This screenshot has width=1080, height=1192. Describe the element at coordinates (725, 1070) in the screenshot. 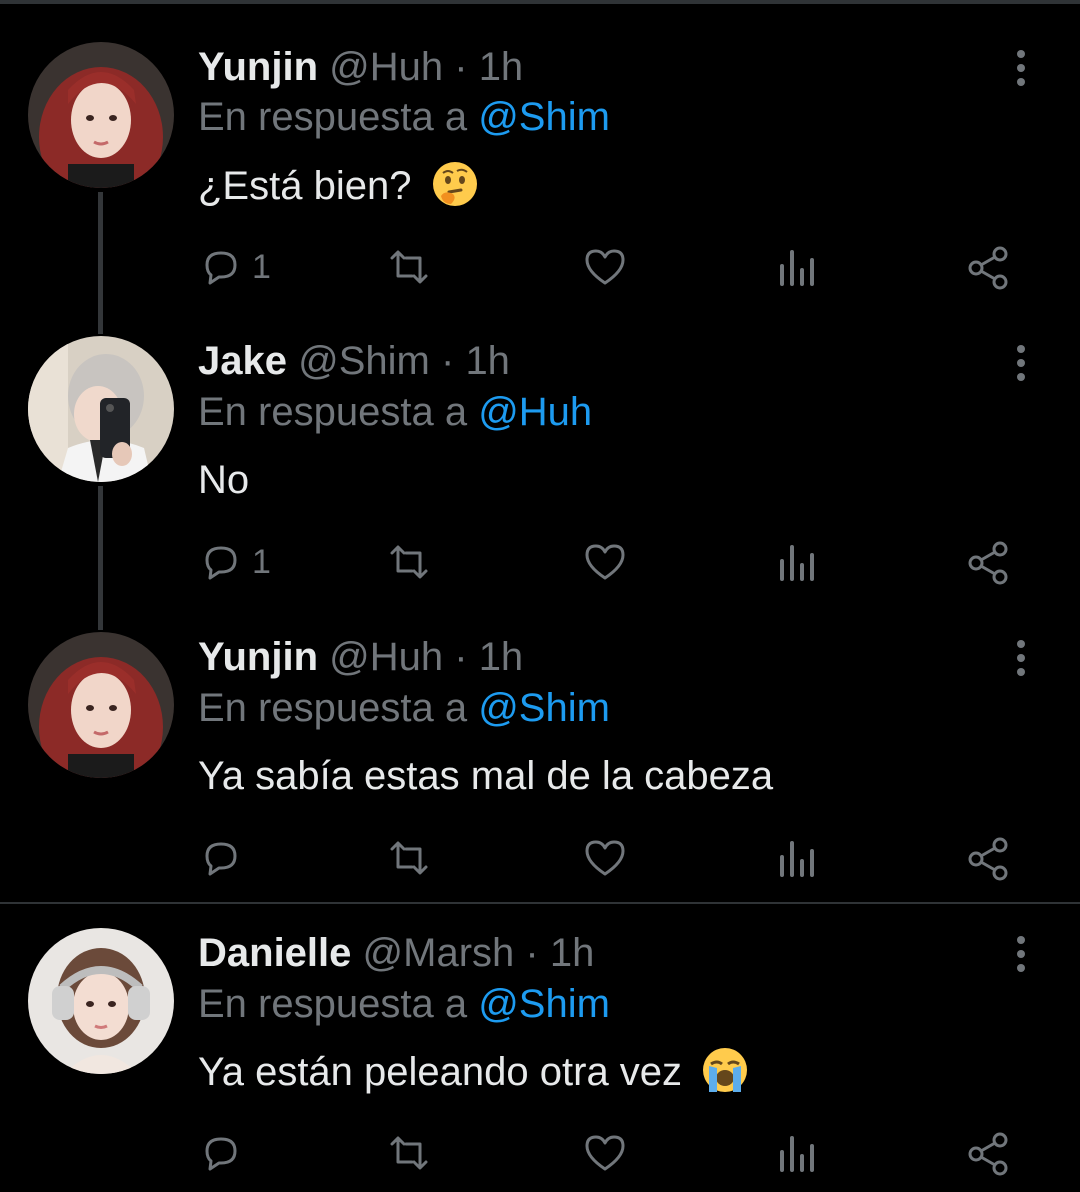

I see `loudly-crying-face-icon` at that location.